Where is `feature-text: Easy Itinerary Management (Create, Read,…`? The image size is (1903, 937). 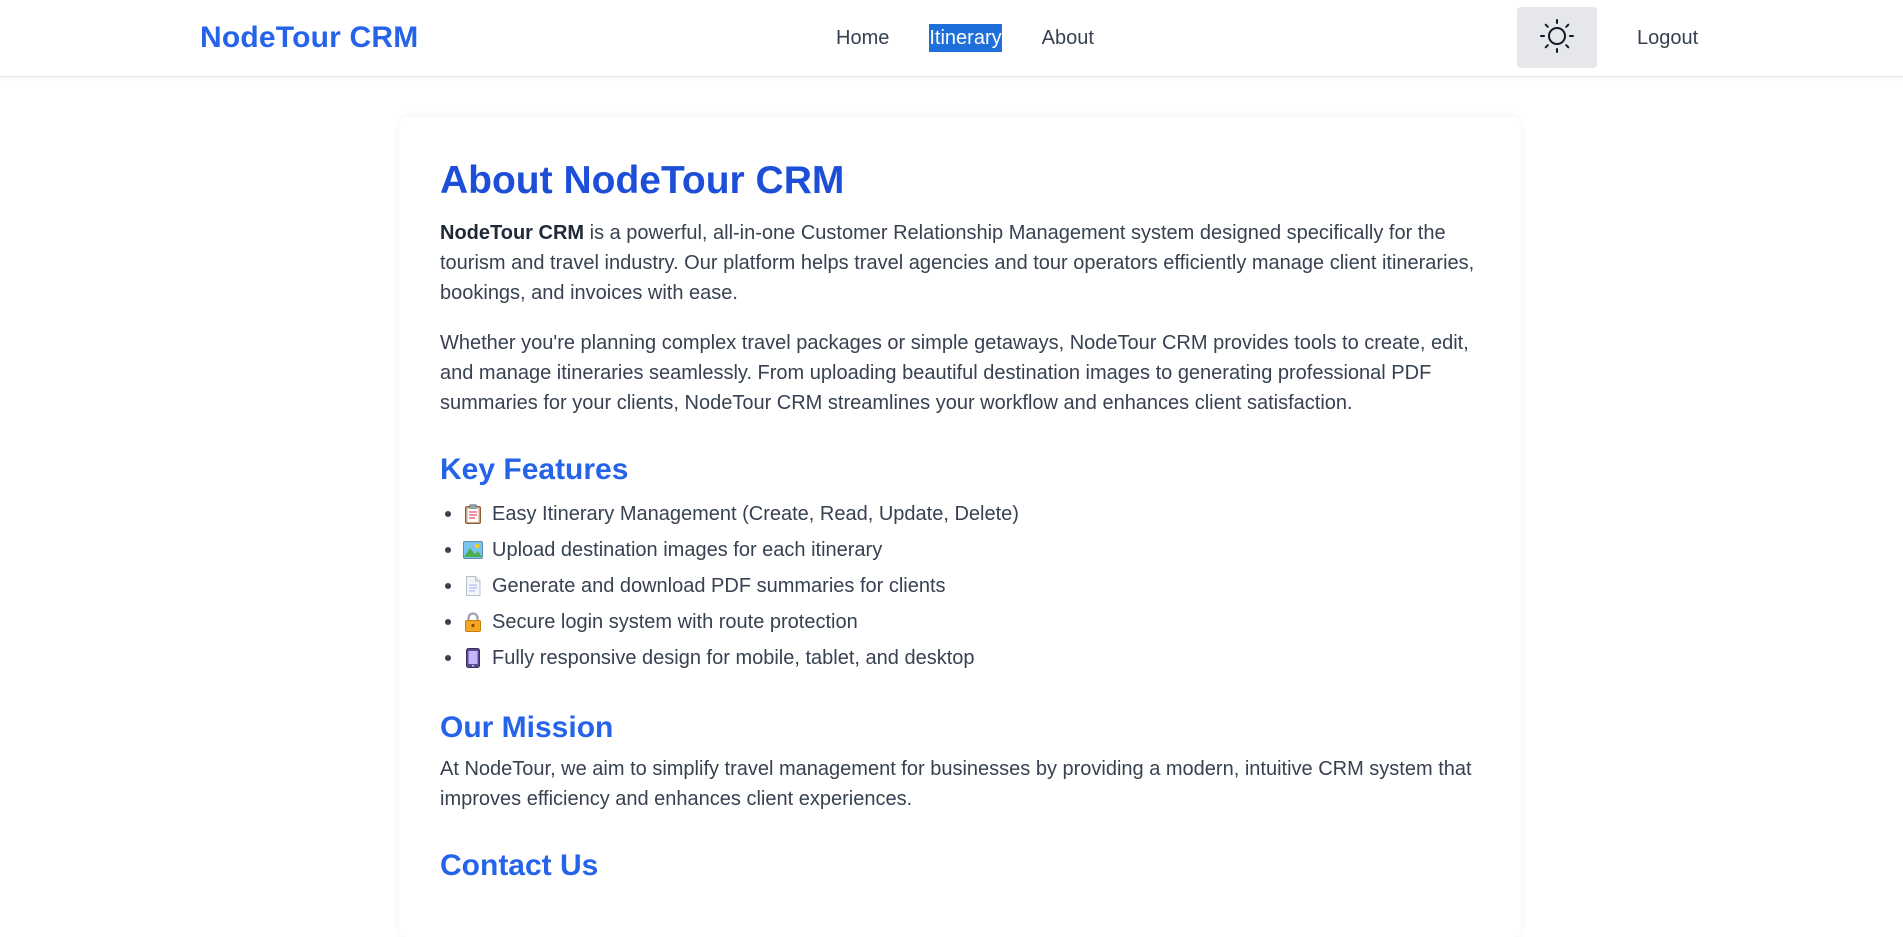 feature-text: Easy Itinerary Management (Create, Read,… is located at coordinates (755, 514).